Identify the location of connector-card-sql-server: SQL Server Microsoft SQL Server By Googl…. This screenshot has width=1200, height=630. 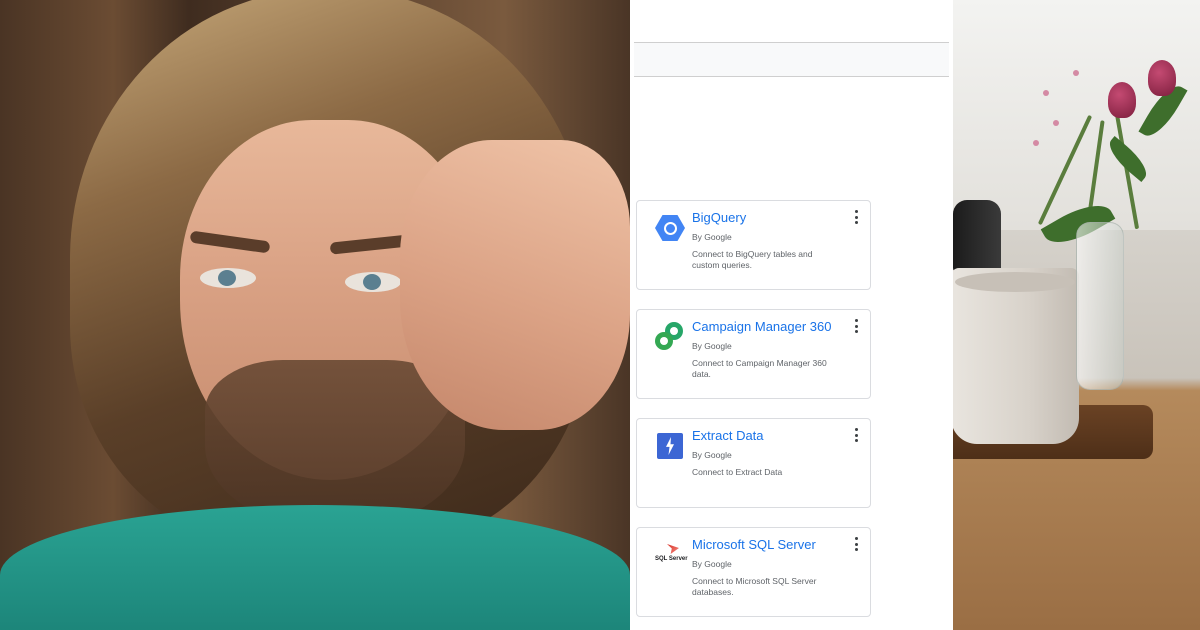
(753, 572).